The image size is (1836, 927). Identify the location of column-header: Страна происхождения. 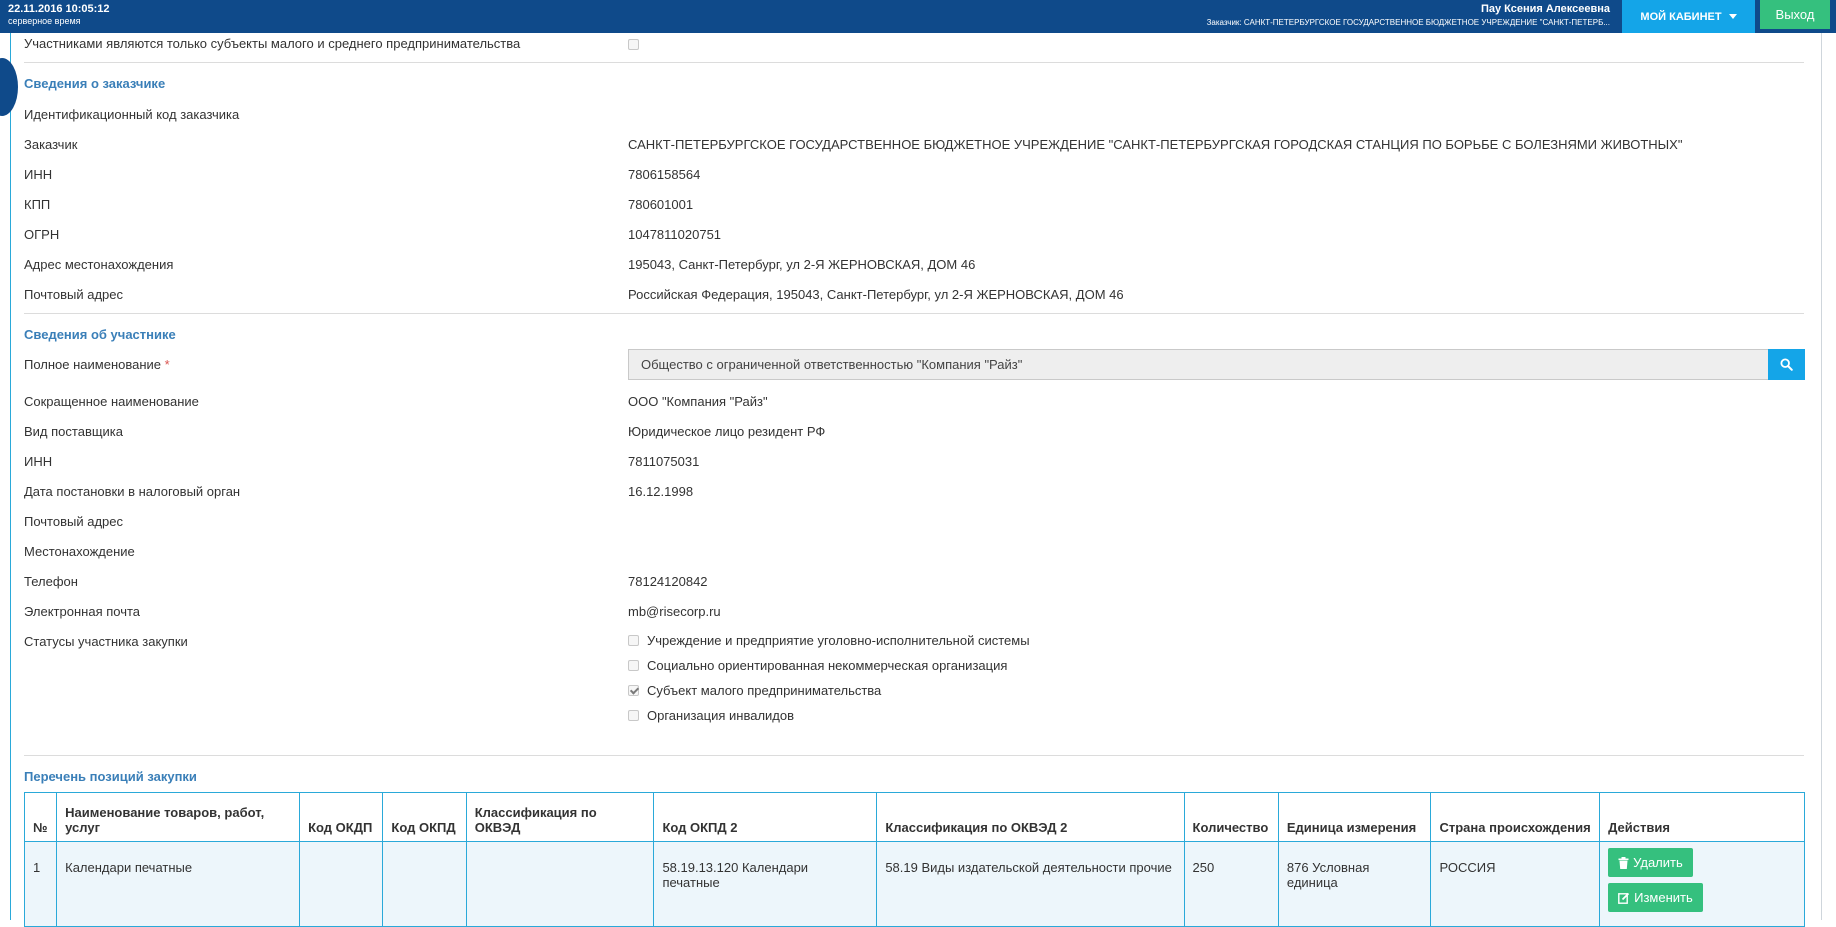
(1515, 817).